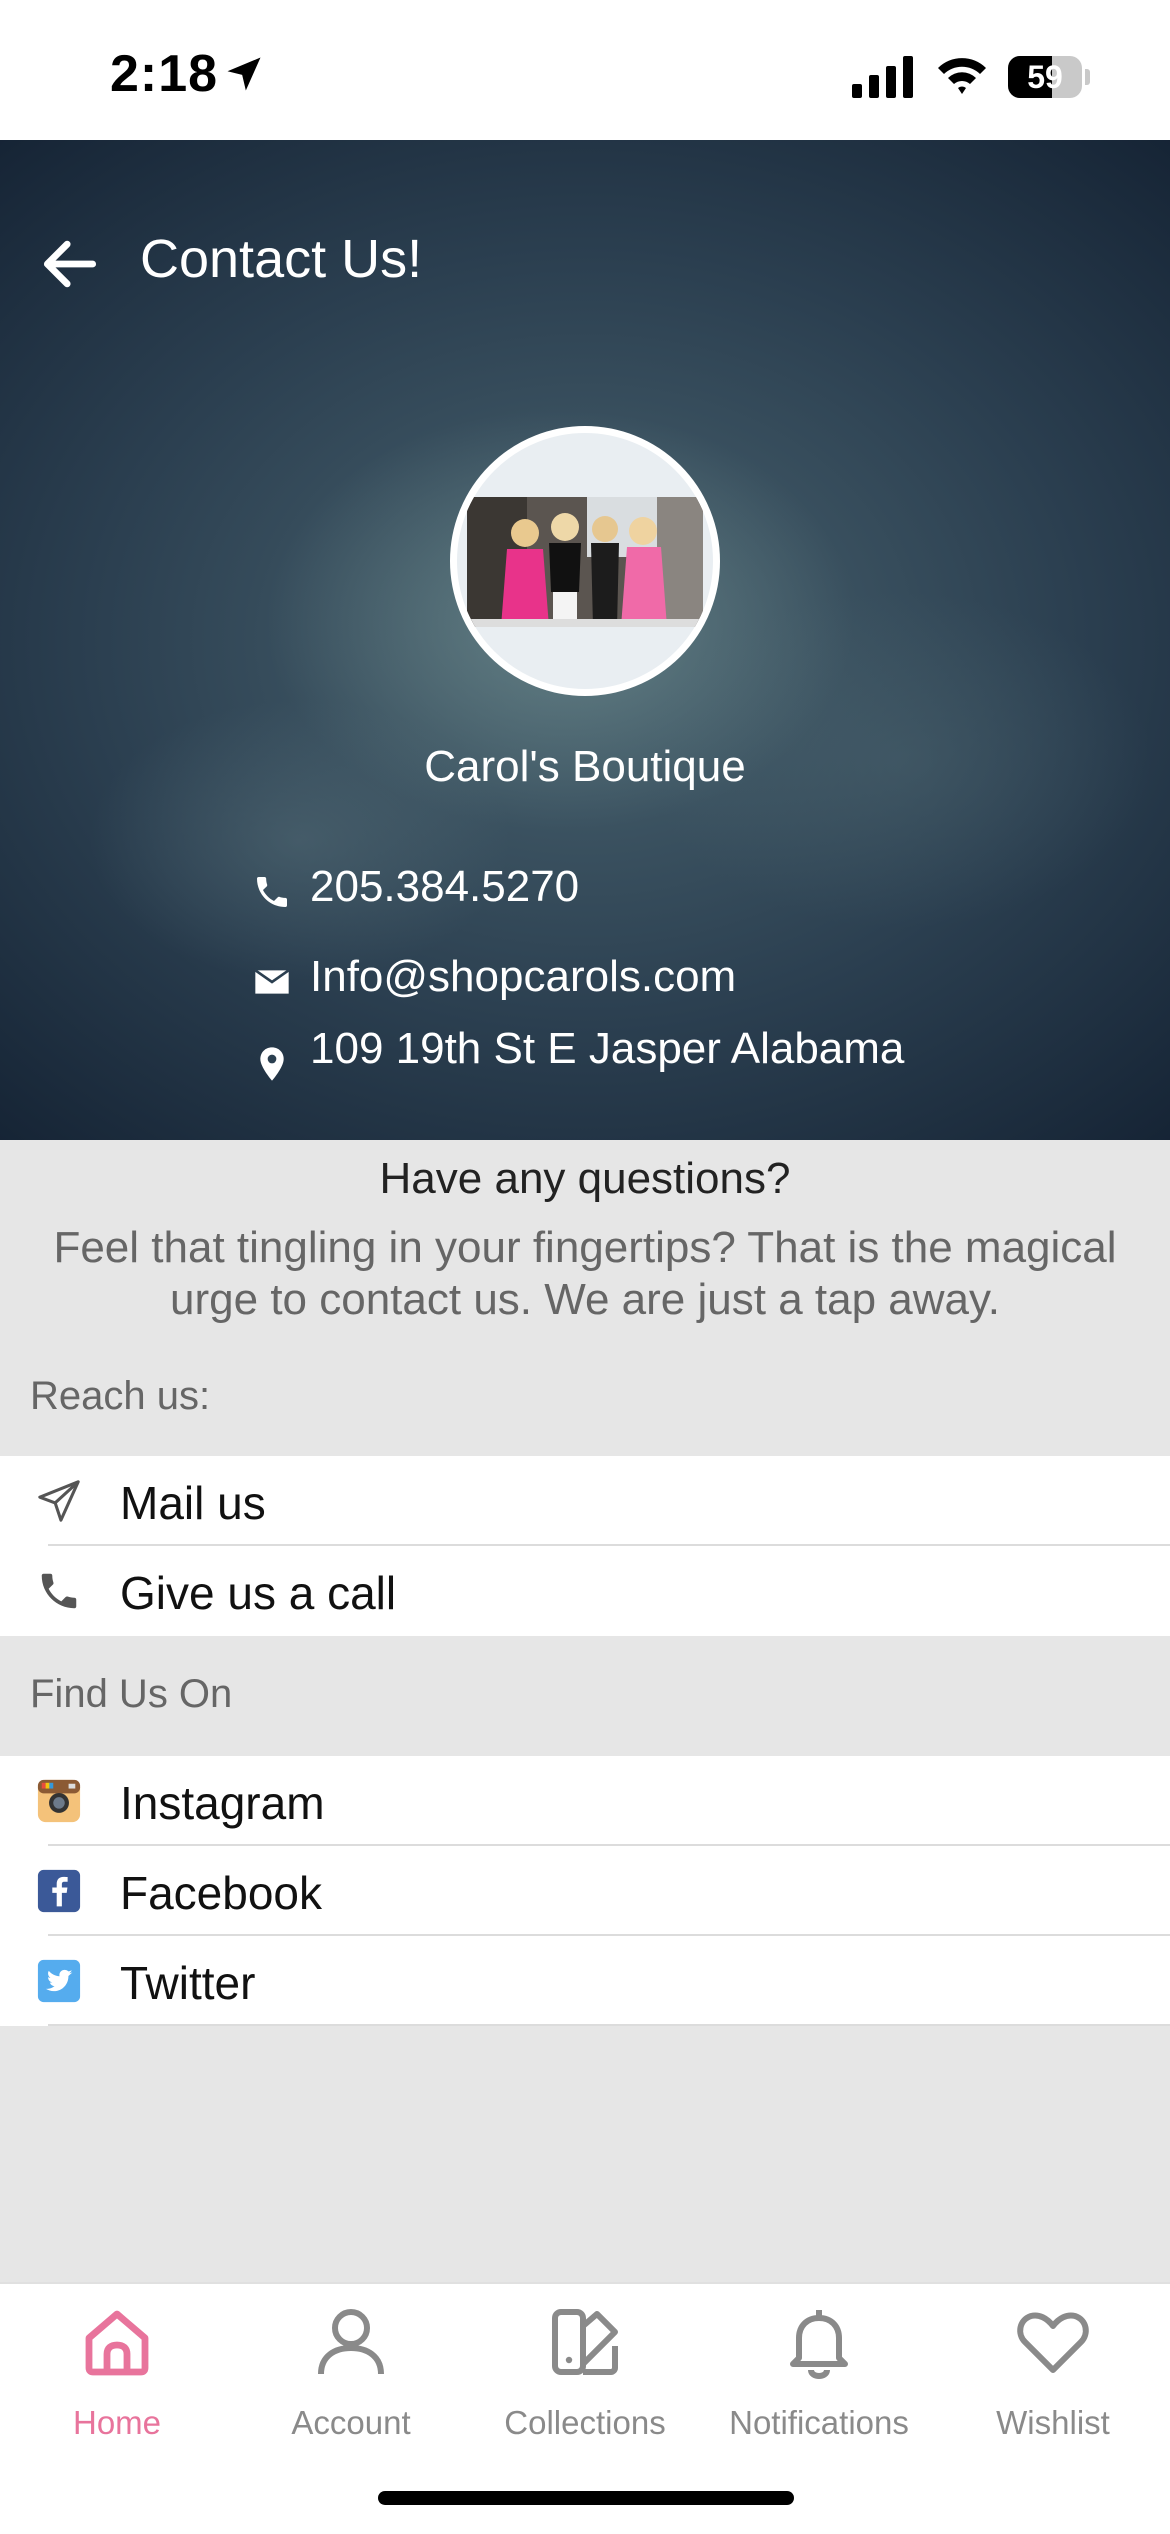 The image size is (1170, 2534). I want to click on tab-home-label: Home, so click(117, 2422).